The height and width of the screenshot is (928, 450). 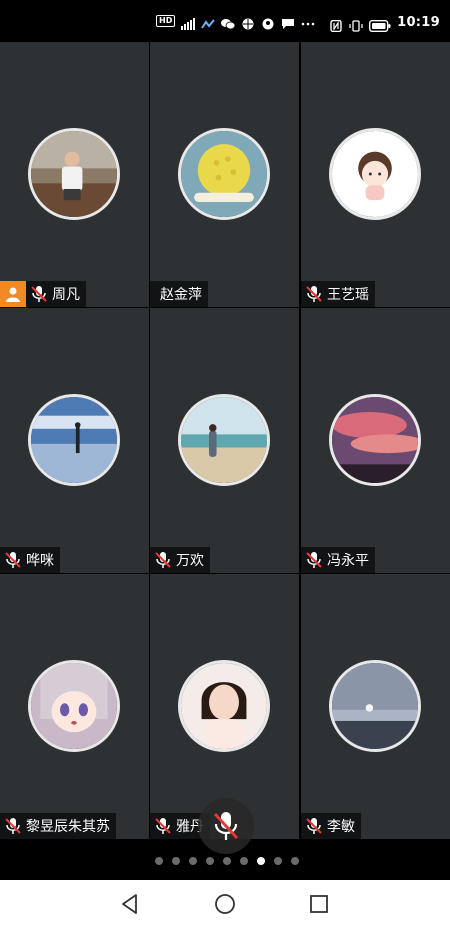 I want to click on home-button, so click(x=225, y=904).